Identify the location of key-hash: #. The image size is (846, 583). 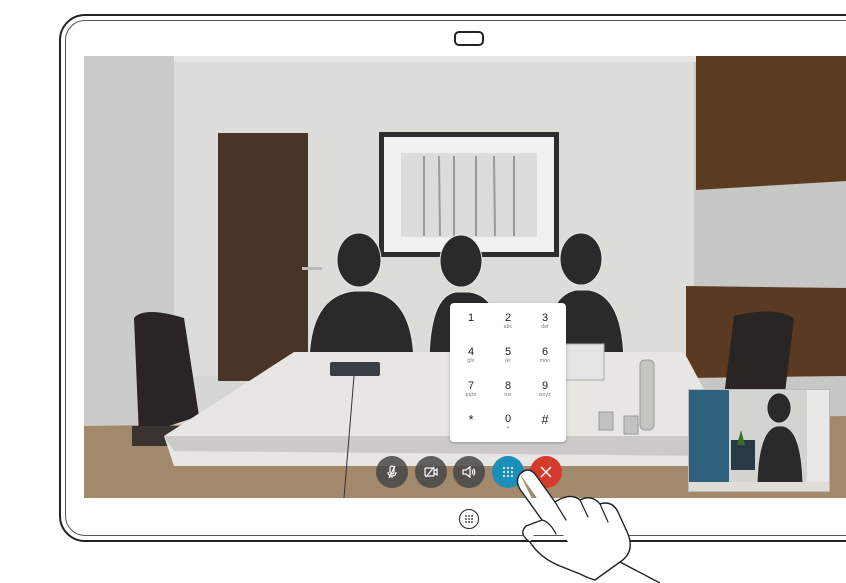
(545, 423).